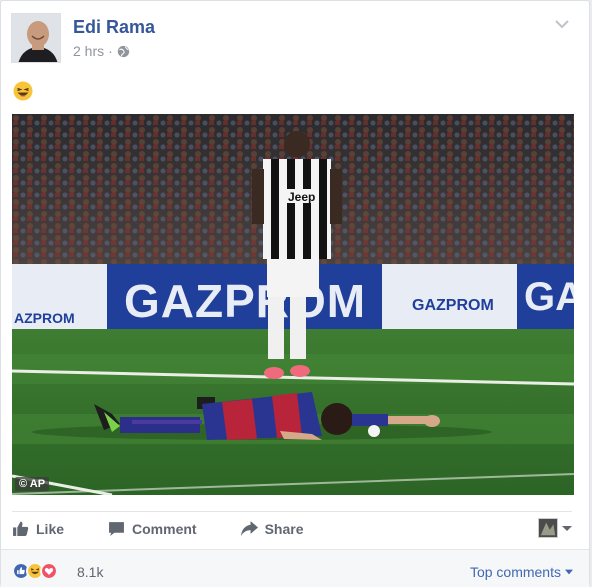 The image size is (592, 587). I want to click on post-as-selector, so click(555, 528).